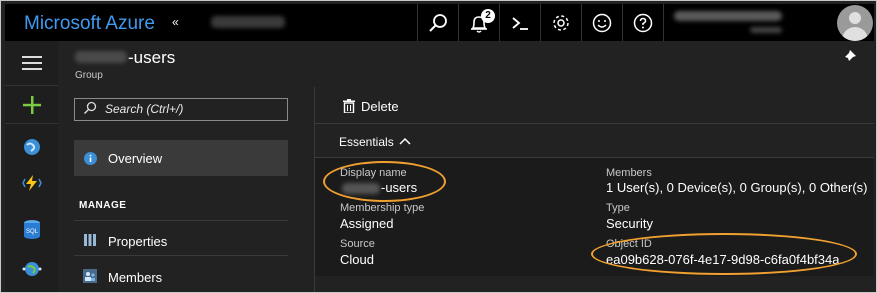  What do you see at coordinates (103, 205) in the screenshot?
I see `menu-section-manage: MANAGE` at bounding box center [103, 205].